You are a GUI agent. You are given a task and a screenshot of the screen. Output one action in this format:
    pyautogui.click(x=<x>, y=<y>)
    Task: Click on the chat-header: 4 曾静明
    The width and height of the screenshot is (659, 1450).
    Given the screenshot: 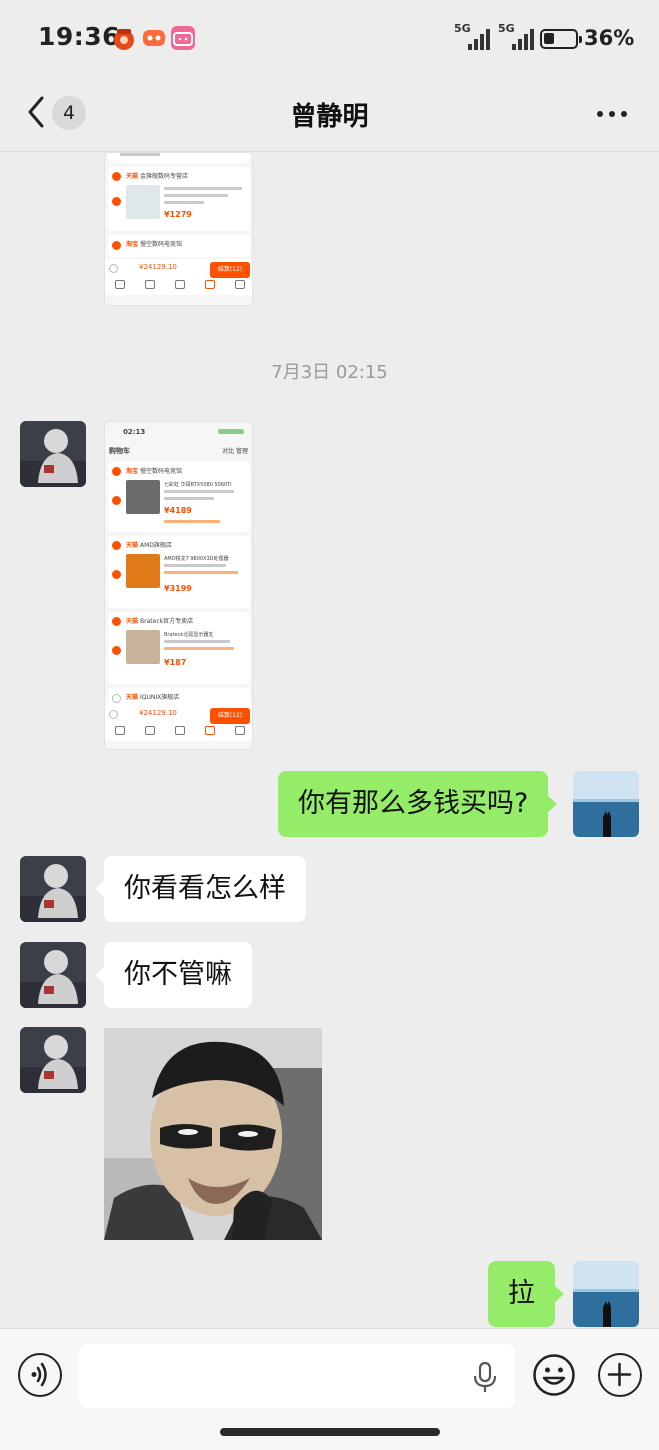 What is the action you would take?
    pyautogui.click(x=329, y=115)
    